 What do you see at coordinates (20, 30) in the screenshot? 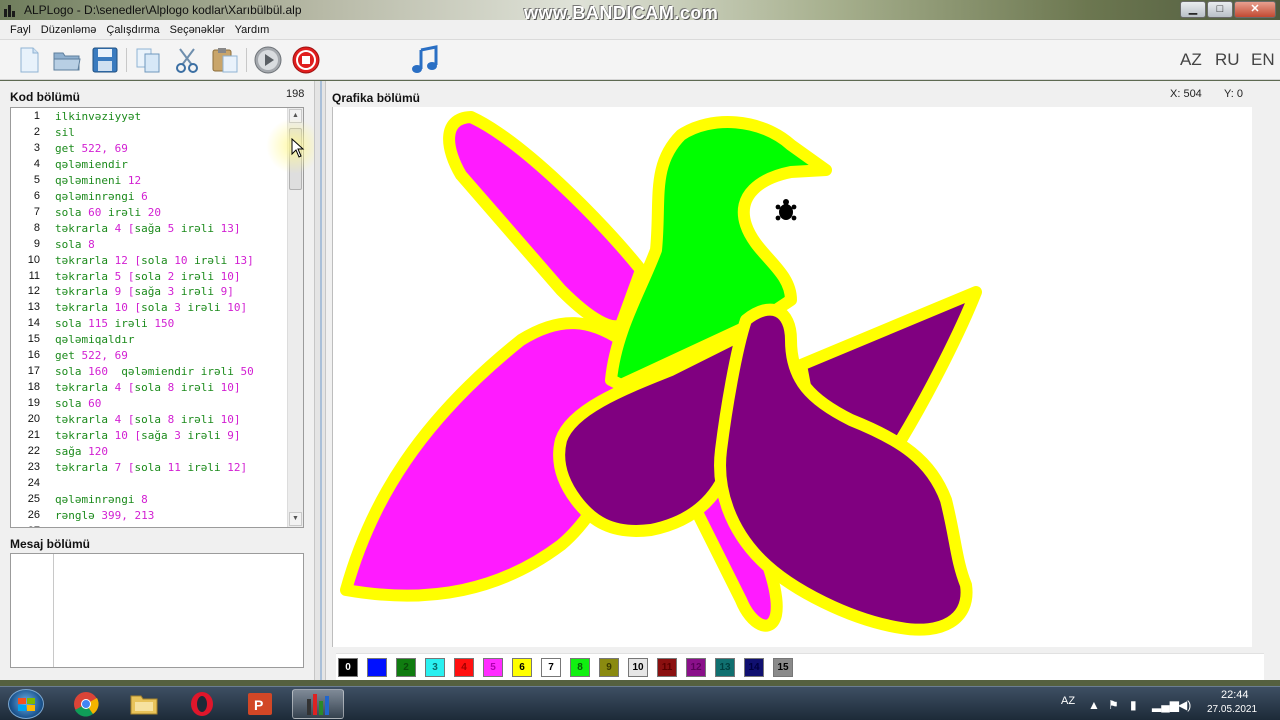
I see `menu-fayl: Fayl` at bounding box center [20, 30].